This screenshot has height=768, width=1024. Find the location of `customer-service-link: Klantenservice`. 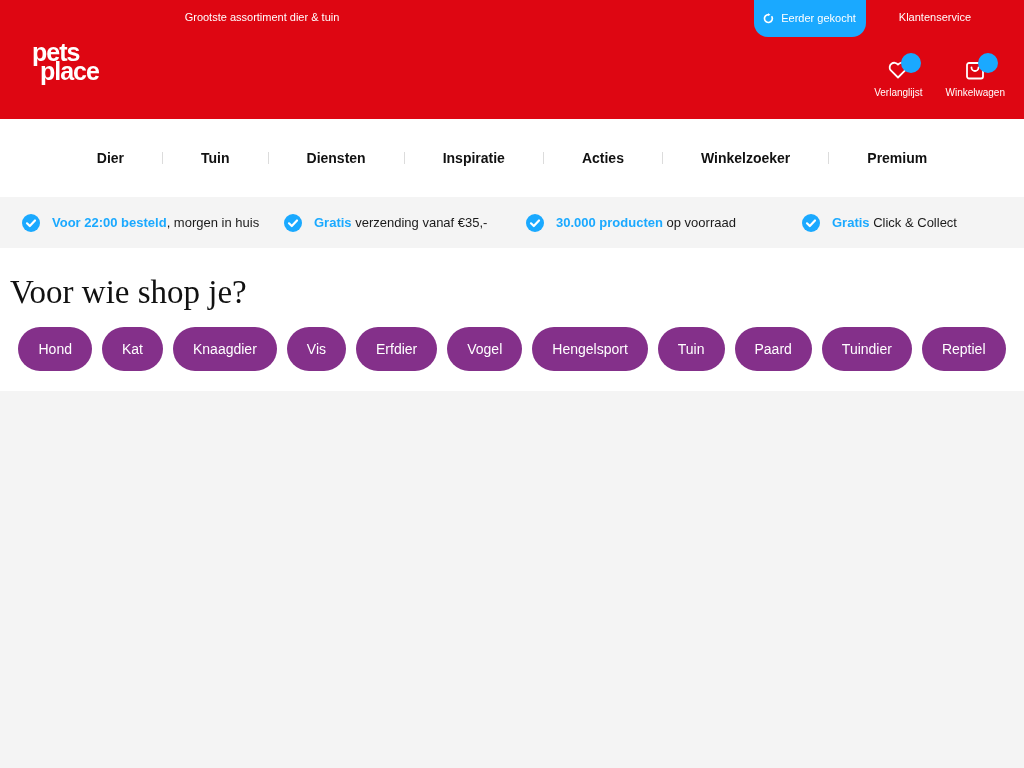

customer-service-link: Klantenservice is located at coordinates (934, 17).